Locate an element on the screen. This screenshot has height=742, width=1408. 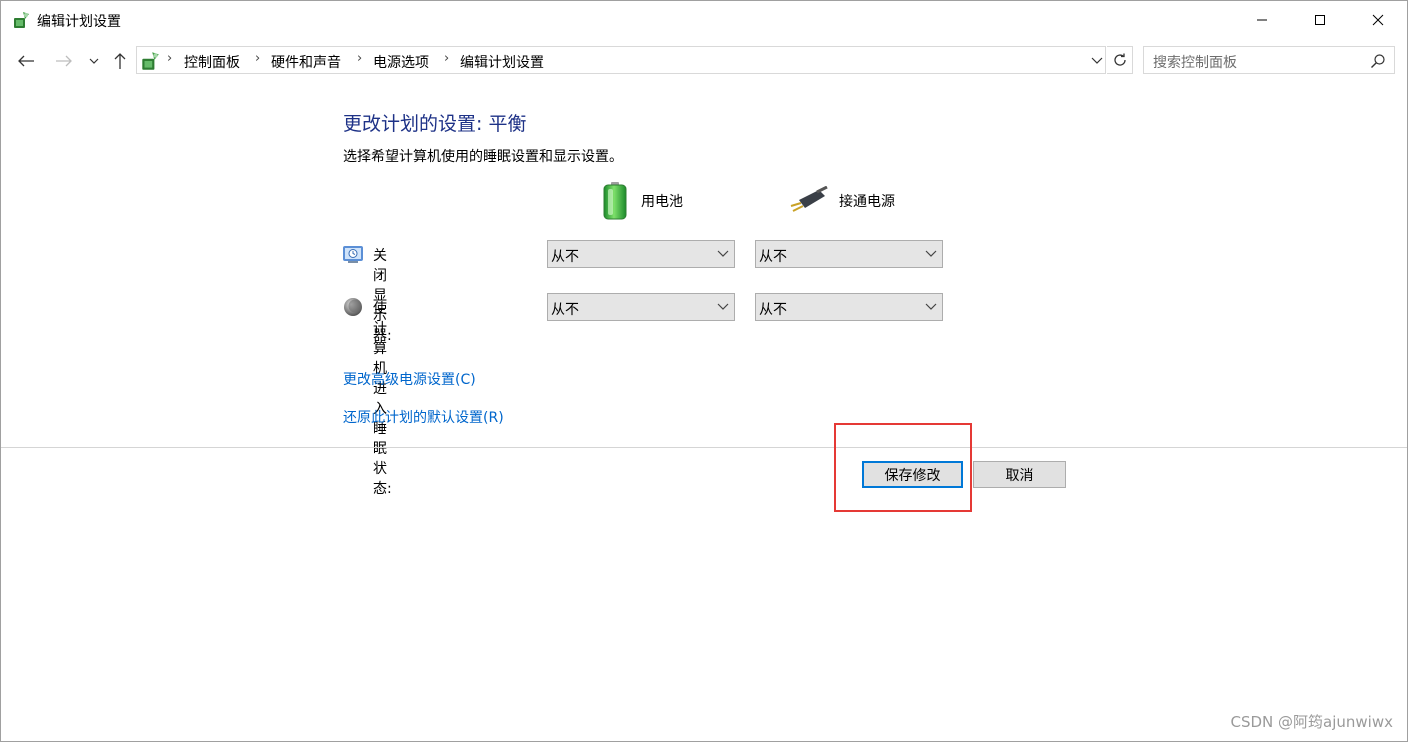
refresh-button is located at coordinates (1120, 60).